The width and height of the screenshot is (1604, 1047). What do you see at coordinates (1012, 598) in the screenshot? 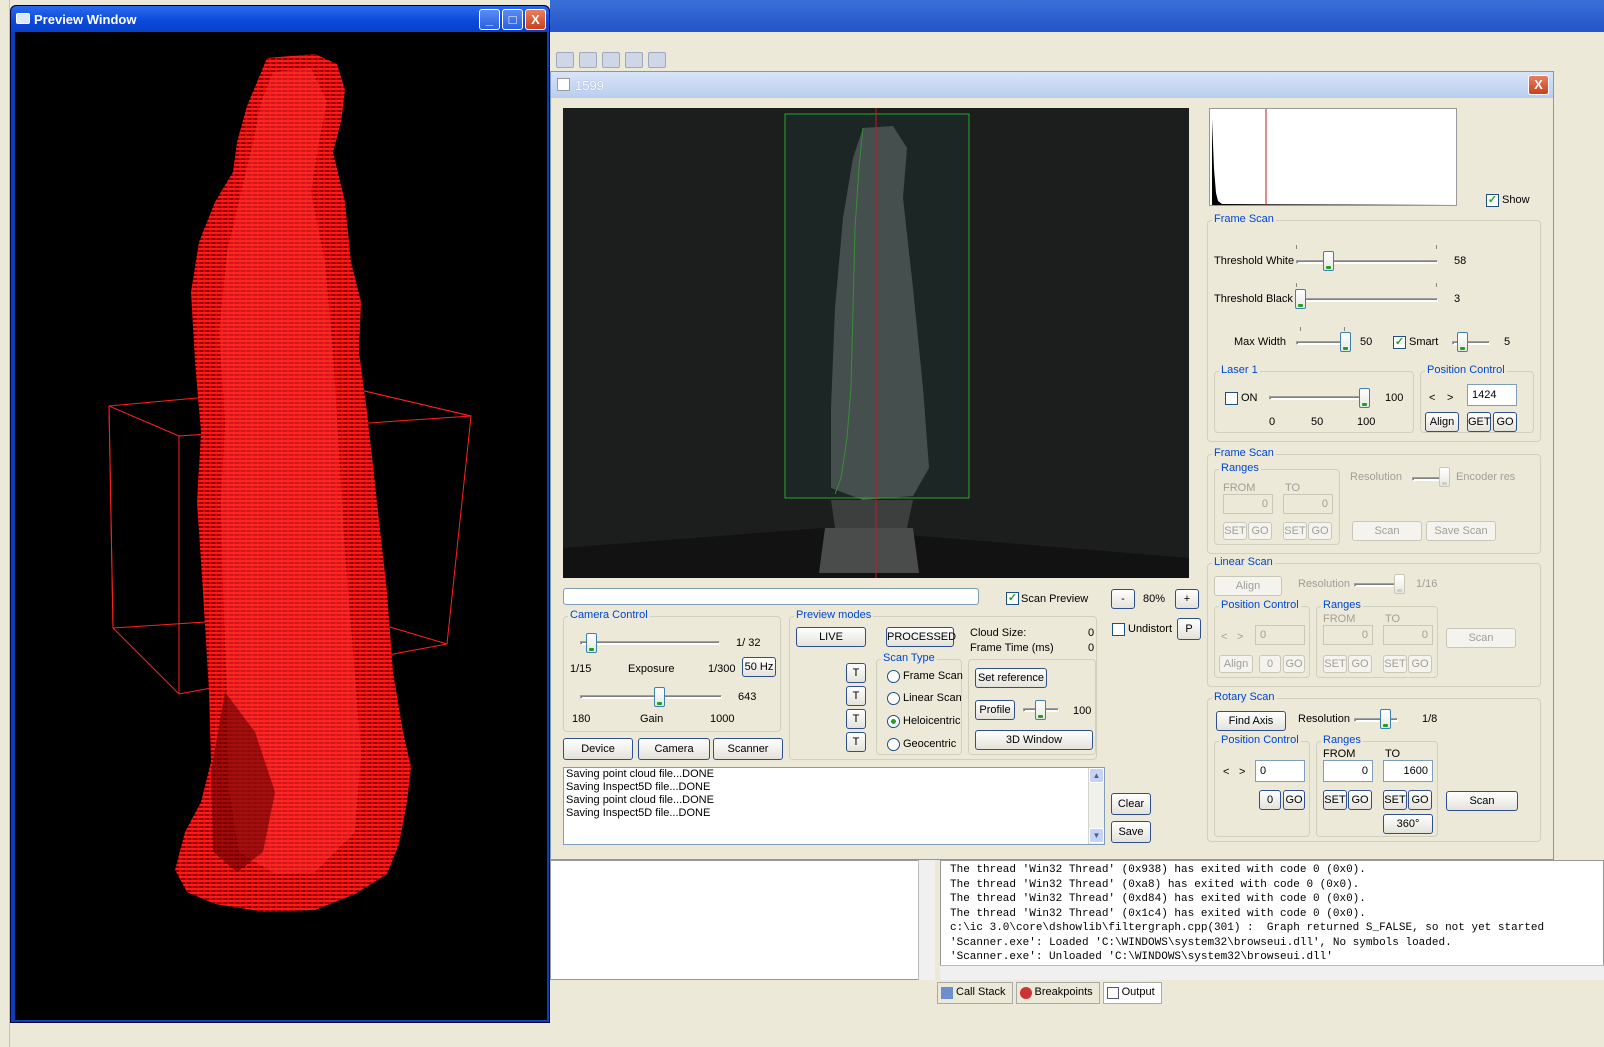
I see `scan-preview-checkbox: ✓` at bounding box center [1012, 598].